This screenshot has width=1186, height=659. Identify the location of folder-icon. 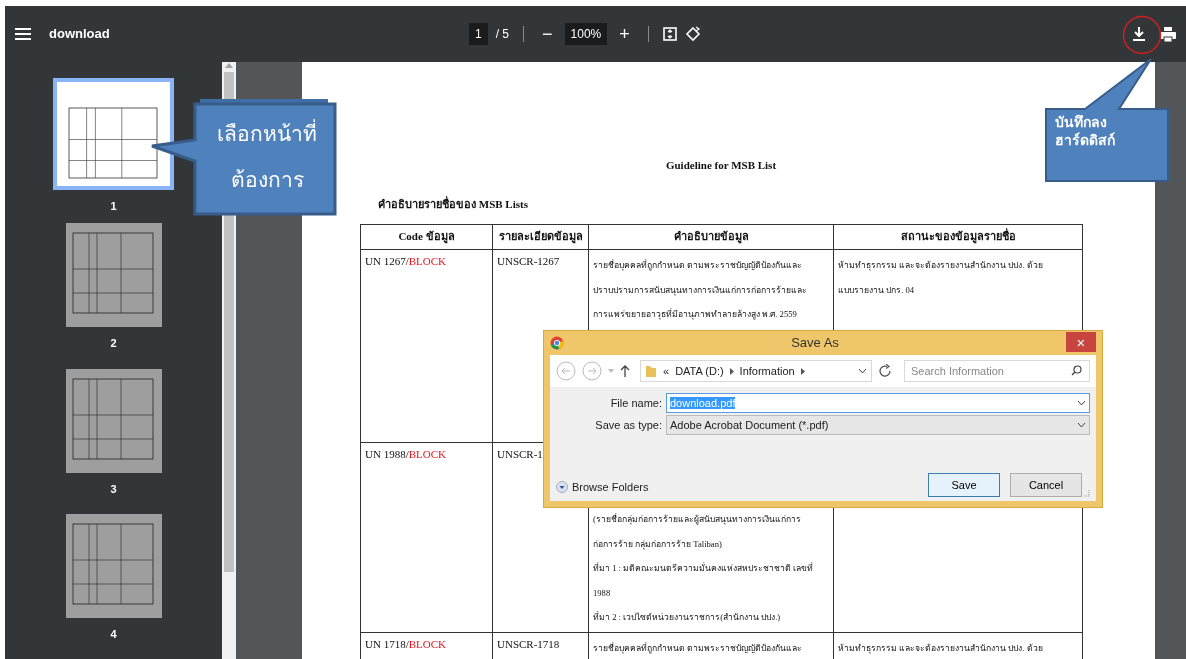
(651, 371).